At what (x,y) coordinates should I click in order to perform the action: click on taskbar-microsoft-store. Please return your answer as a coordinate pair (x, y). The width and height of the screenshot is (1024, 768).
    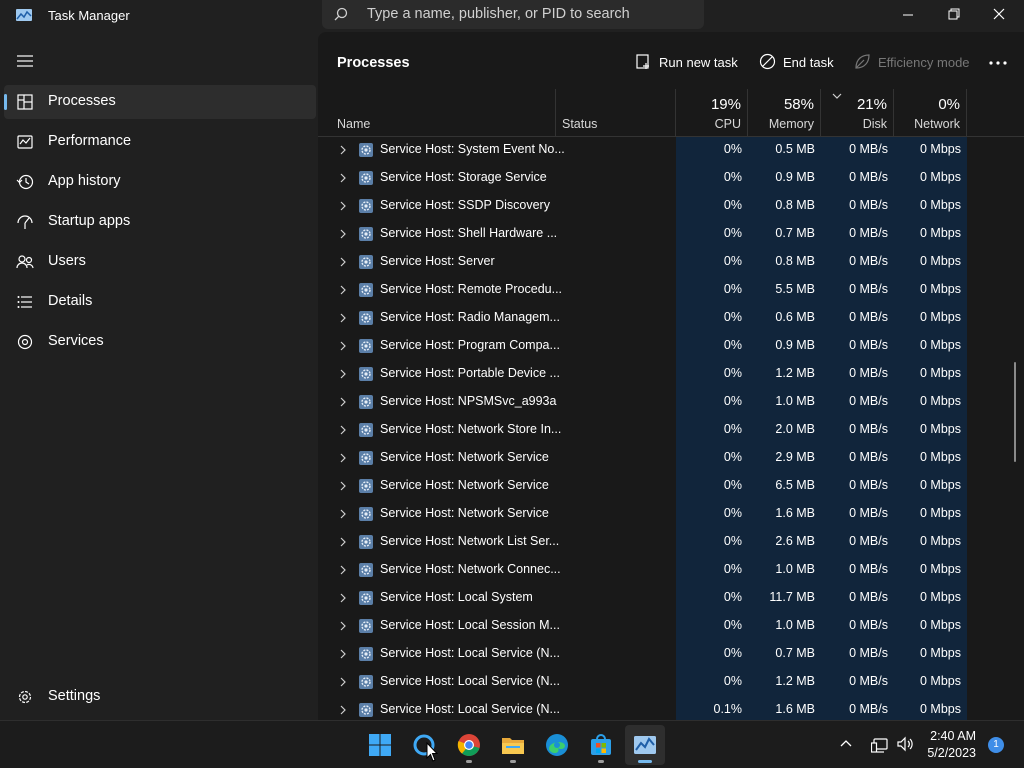
    Looking at the image, I should click on (601, 745).